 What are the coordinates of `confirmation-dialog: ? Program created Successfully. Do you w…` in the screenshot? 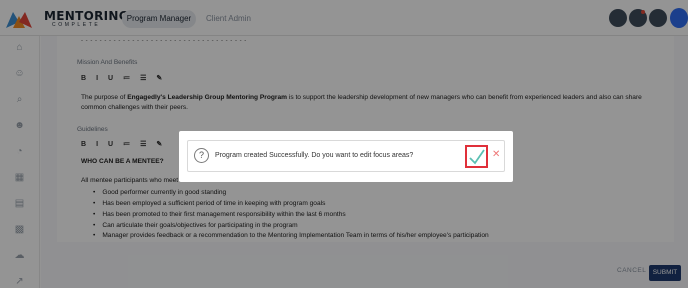 It's located at (346, 156).